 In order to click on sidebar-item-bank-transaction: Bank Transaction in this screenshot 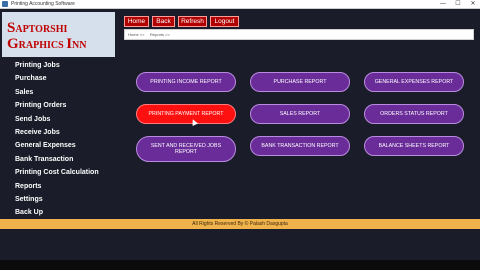, I will do `click(57, 159)`.